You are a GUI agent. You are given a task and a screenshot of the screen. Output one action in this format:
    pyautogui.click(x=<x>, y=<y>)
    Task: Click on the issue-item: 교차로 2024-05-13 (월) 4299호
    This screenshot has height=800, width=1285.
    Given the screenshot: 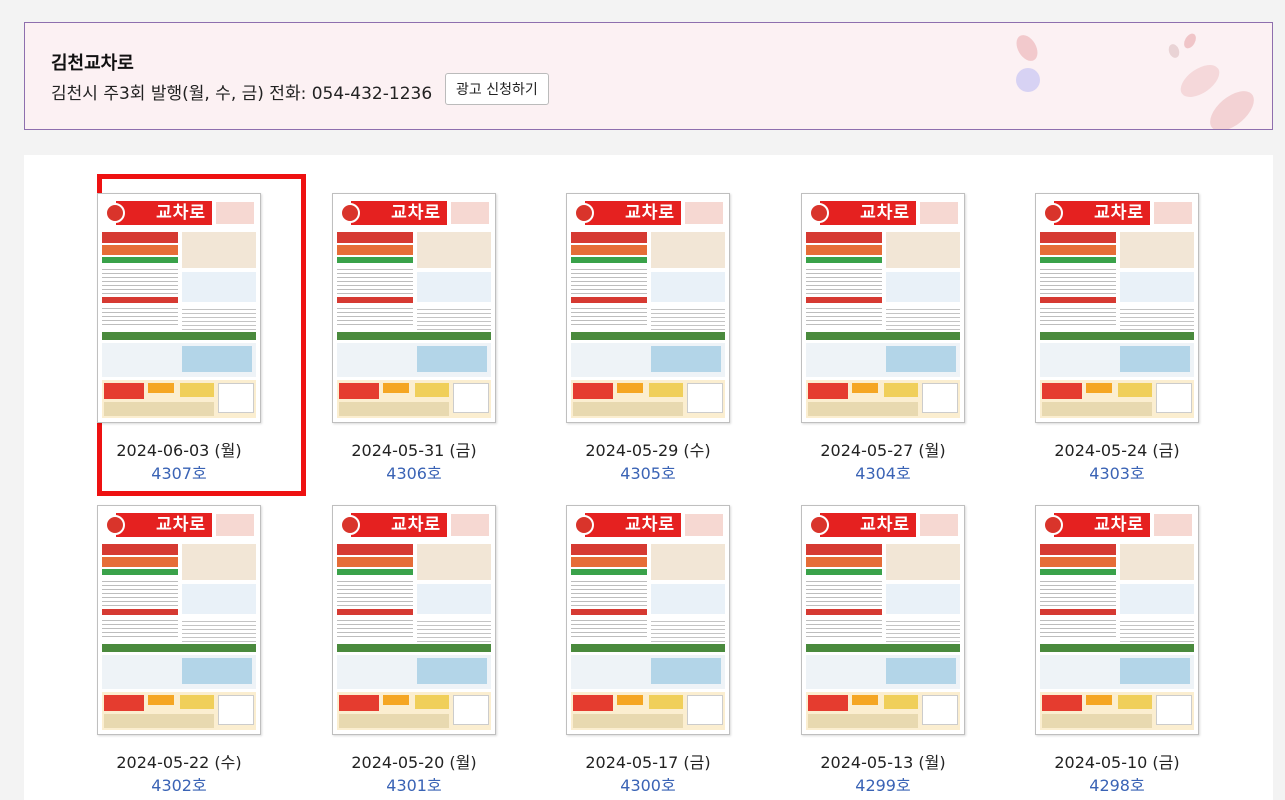 What is the action you would take?
    pyautogui.click(x=869, y=631)
    